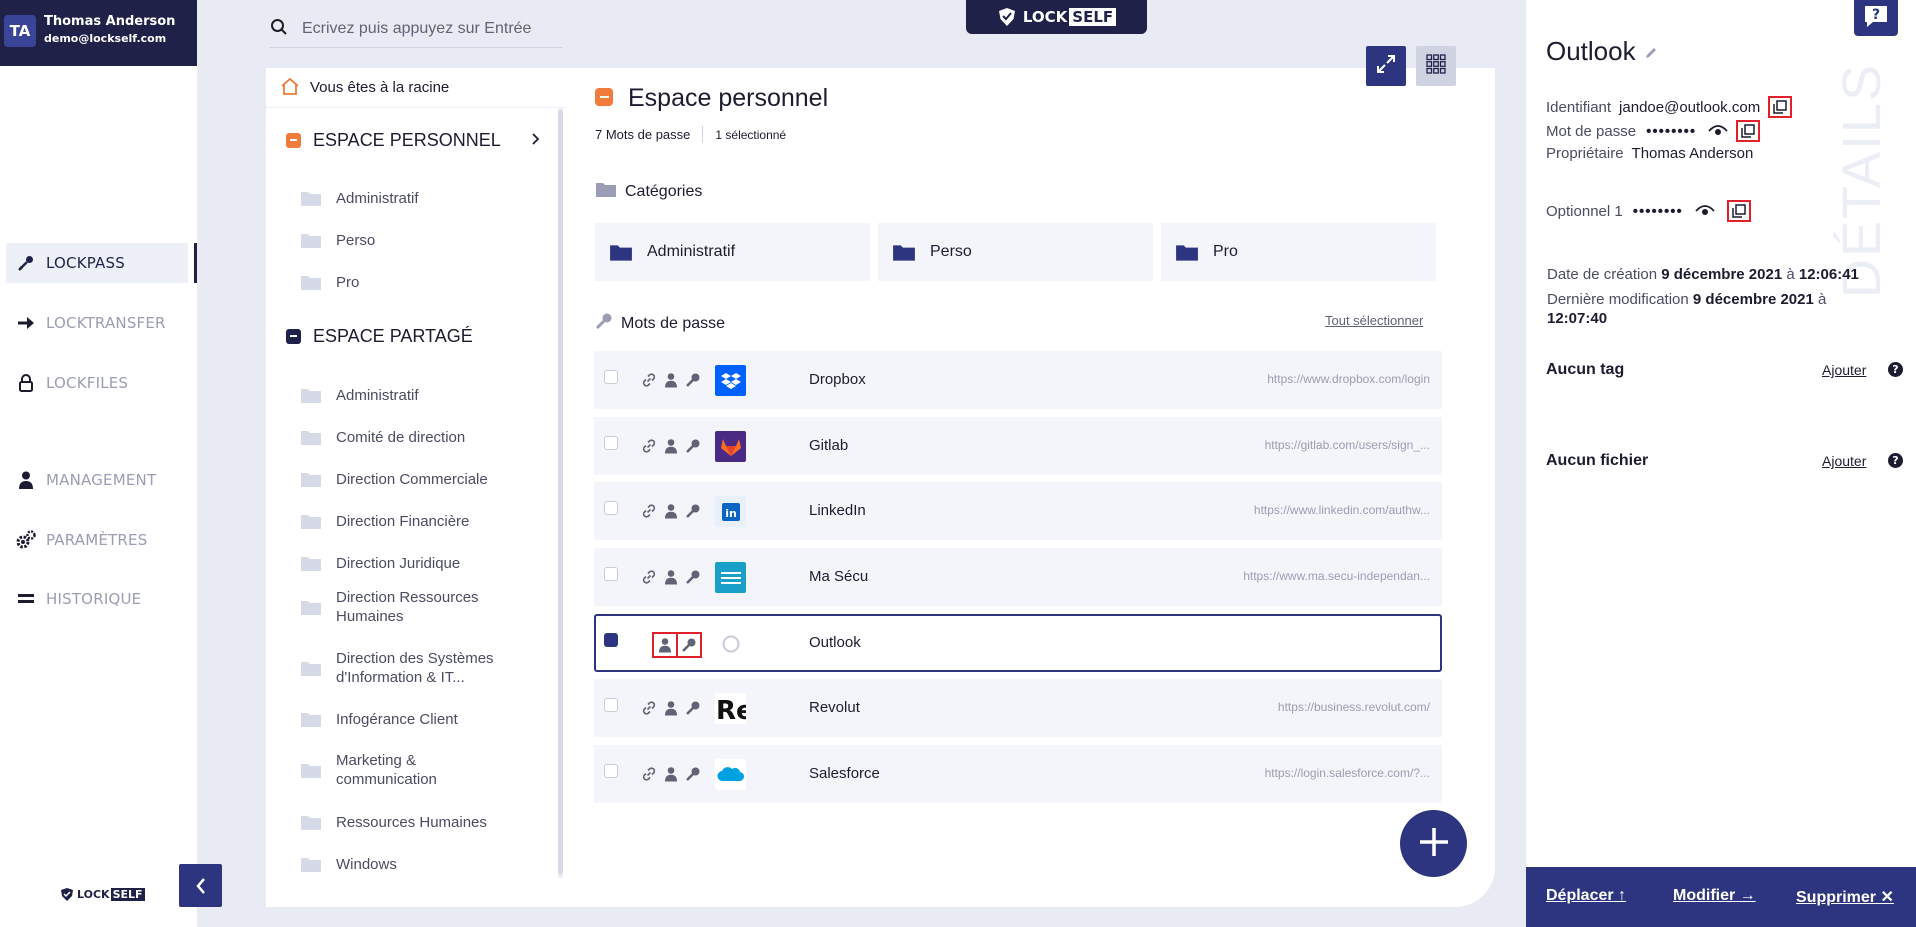 Image resolution: width=1916 pixels, height=927 pixels. What do you see at coordinates (1876, 18) in the screenshot?
I see `help-button: ?` at bounding box center [1876, 18].